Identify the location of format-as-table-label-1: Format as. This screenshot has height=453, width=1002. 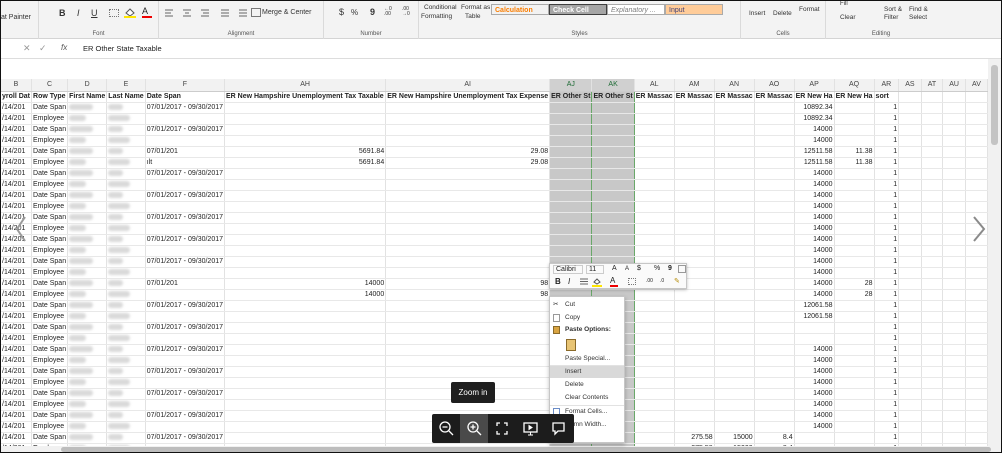
(475, 7).